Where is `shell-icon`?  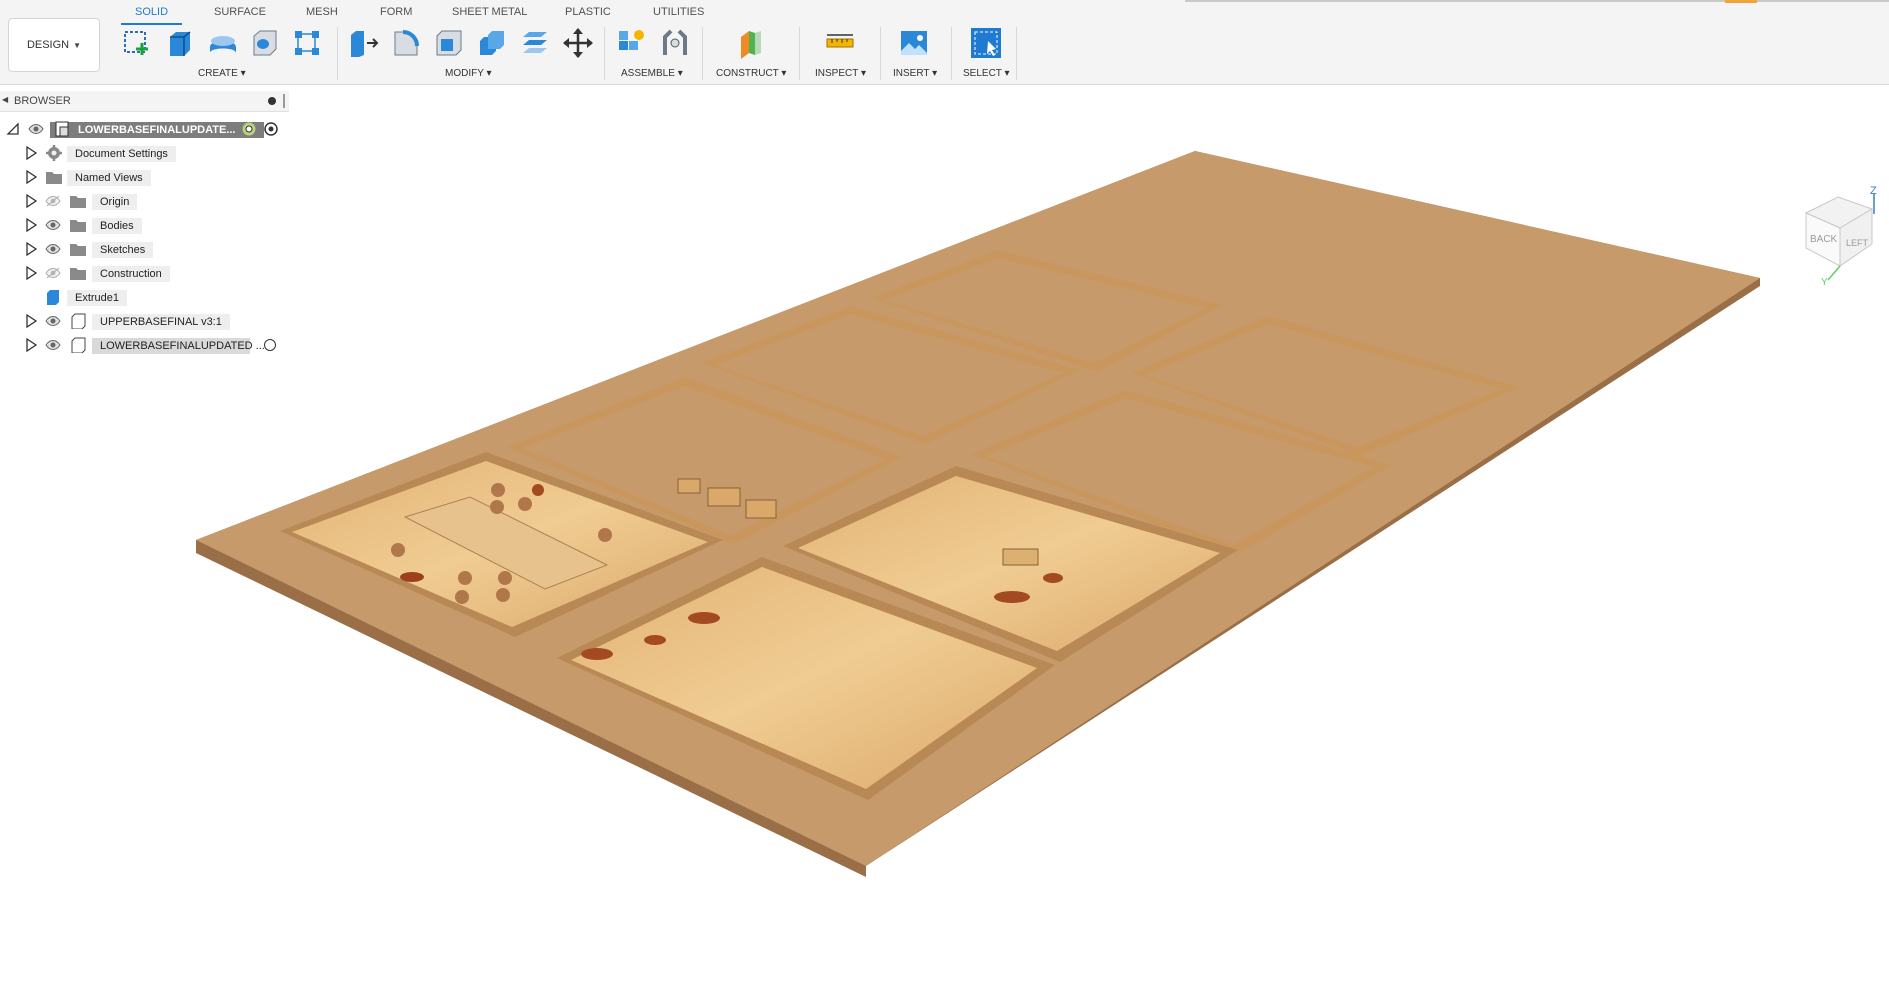
shell-icon is located at coordinates (449, 43).